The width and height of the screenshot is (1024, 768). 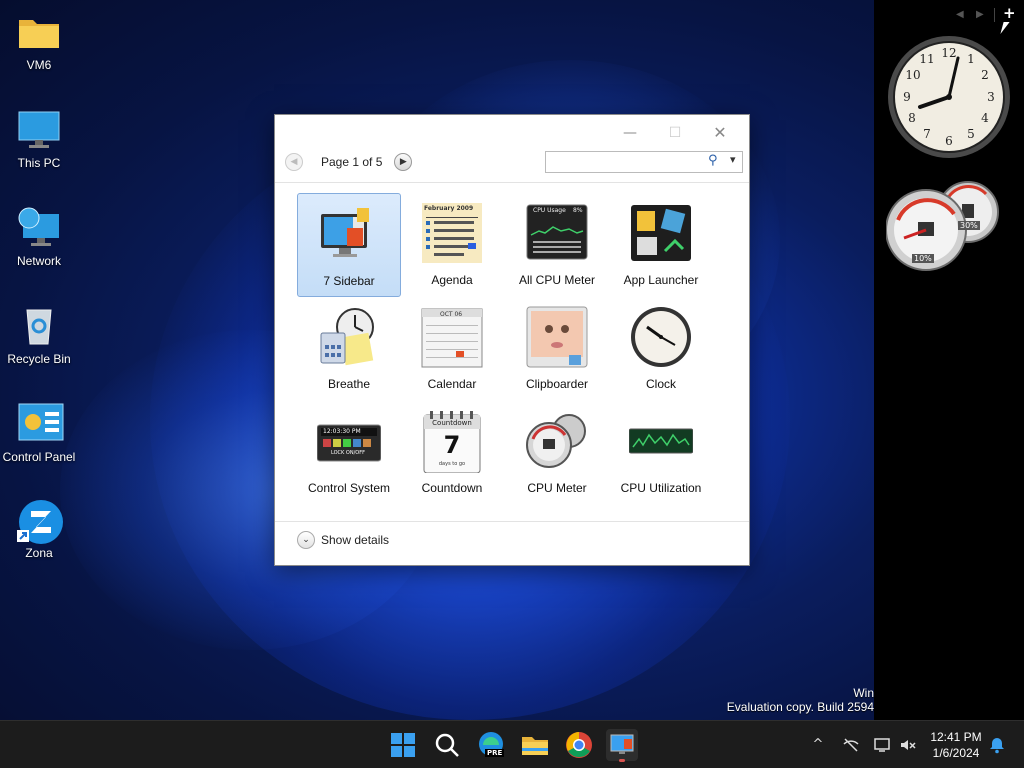 I want to click on gadget-label: App Launcher, so click(x=661, y=280).